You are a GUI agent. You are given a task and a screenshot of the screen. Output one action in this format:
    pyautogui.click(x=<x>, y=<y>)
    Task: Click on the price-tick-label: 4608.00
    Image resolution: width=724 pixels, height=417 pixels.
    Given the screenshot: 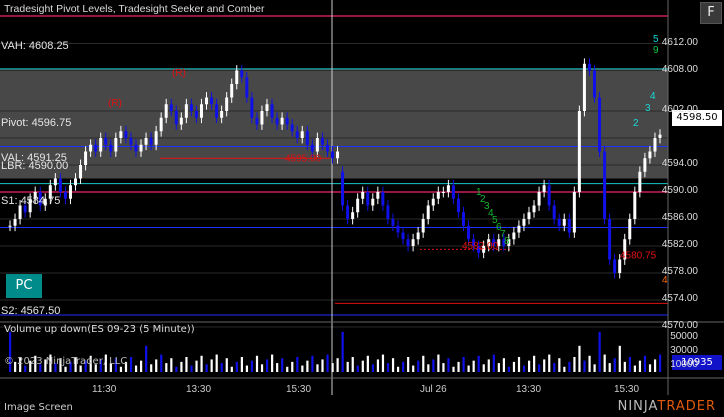 What is the action you would take?
    pyautogui.click(x=679, y=69)
    